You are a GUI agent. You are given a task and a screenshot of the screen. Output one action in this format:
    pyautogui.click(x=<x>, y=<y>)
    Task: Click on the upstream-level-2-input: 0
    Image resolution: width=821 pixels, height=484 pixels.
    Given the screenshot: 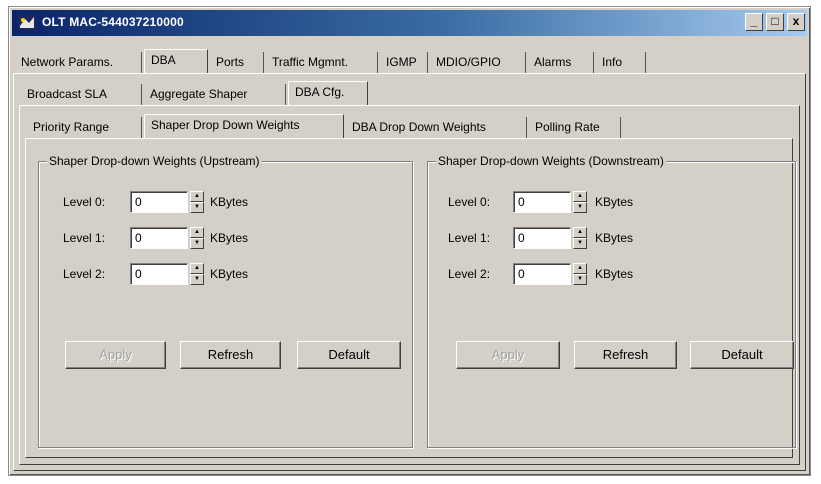 What is the action you would take?
    pyautogui.click(x=159, y=274)
    